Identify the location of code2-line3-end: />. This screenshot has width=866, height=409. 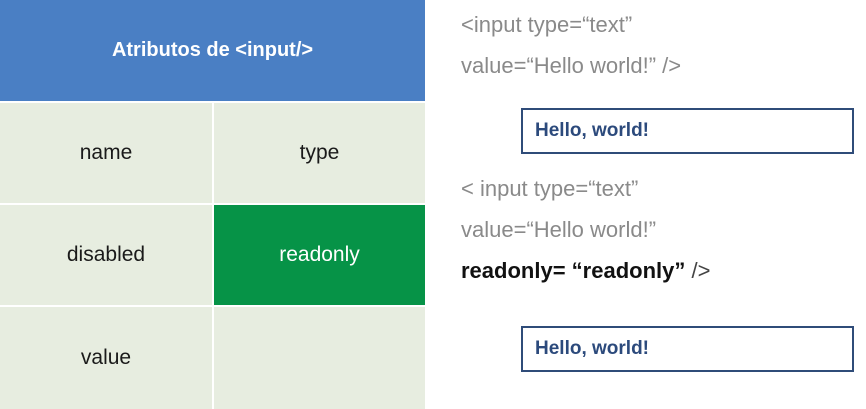
(698, 270).